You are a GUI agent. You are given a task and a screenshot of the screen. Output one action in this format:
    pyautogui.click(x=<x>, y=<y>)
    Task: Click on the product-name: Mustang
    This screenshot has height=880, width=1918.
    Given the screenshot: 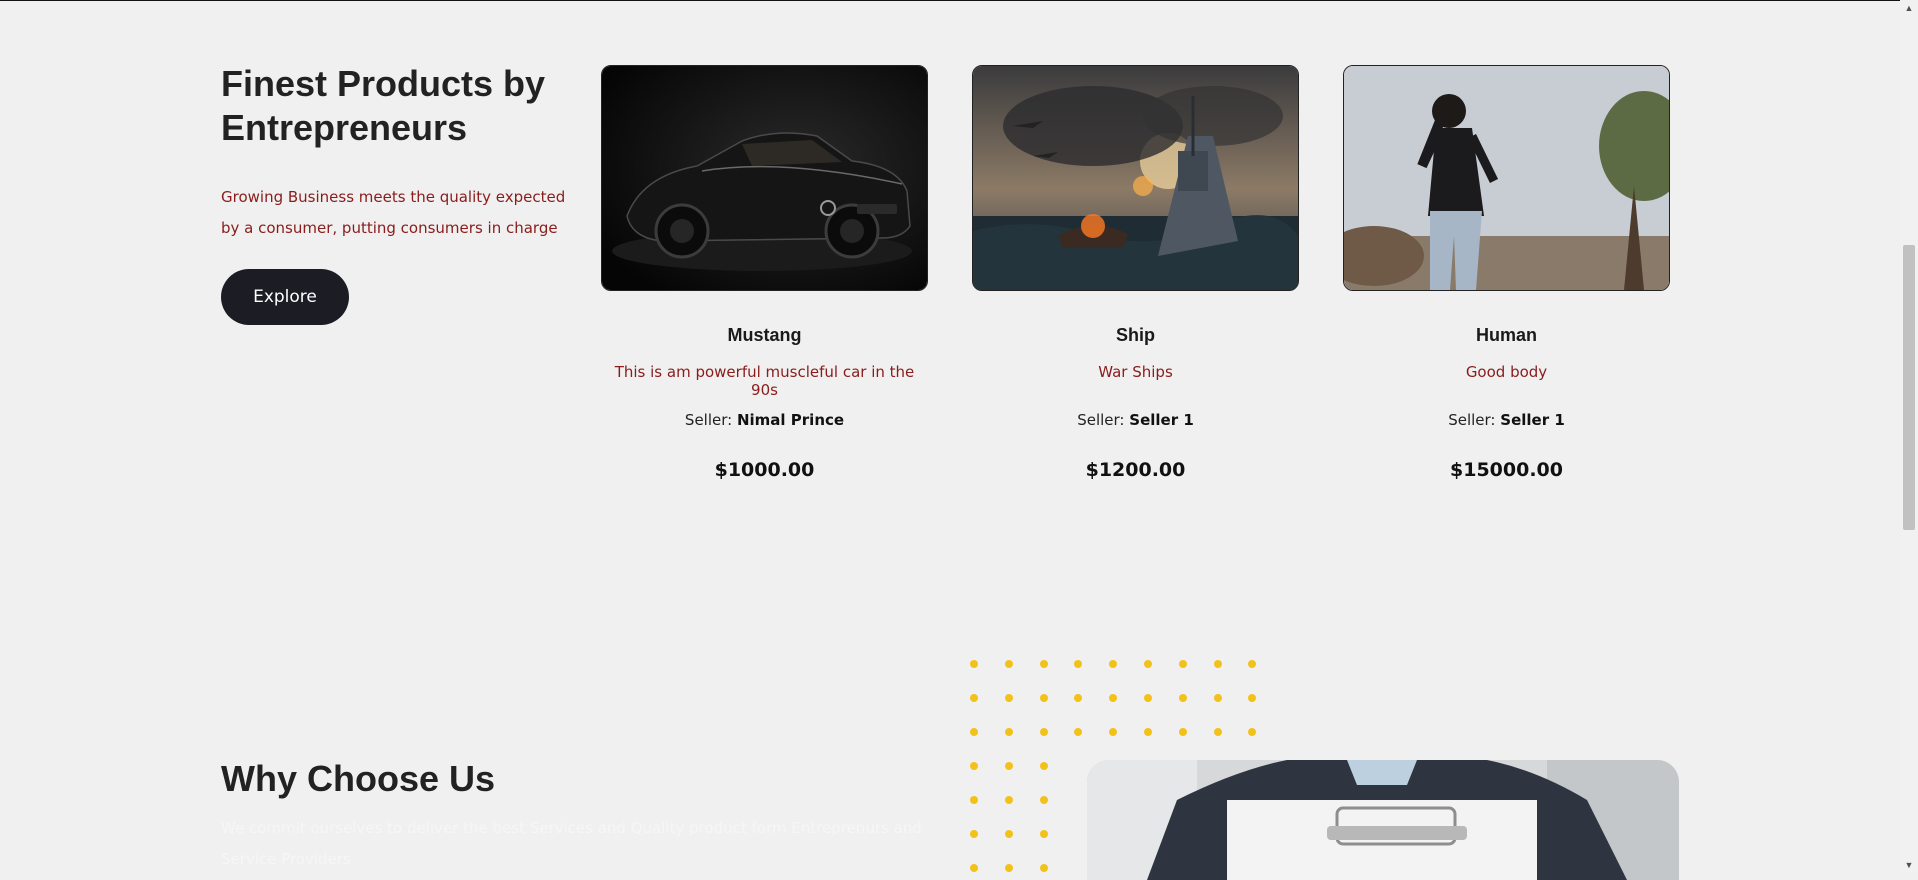 What is the action you would take?
    pyautogui.click(x=764, y=335)
    